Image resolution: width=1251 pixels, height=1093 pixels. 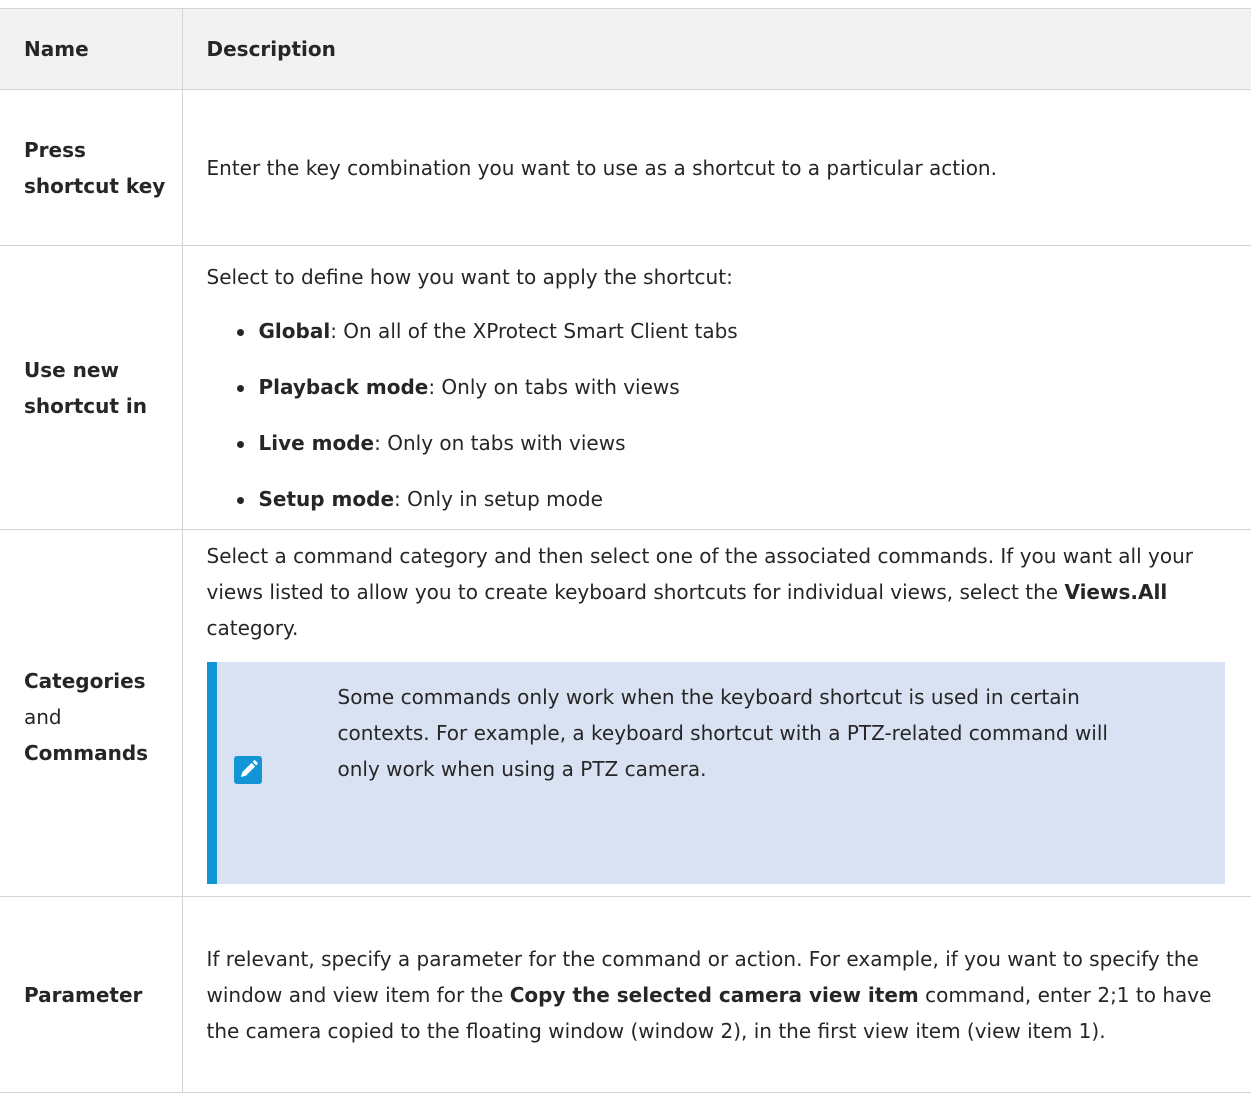 I want to click on description-bold-term: Copy the selected camera view item, so click(x=714, y=994).